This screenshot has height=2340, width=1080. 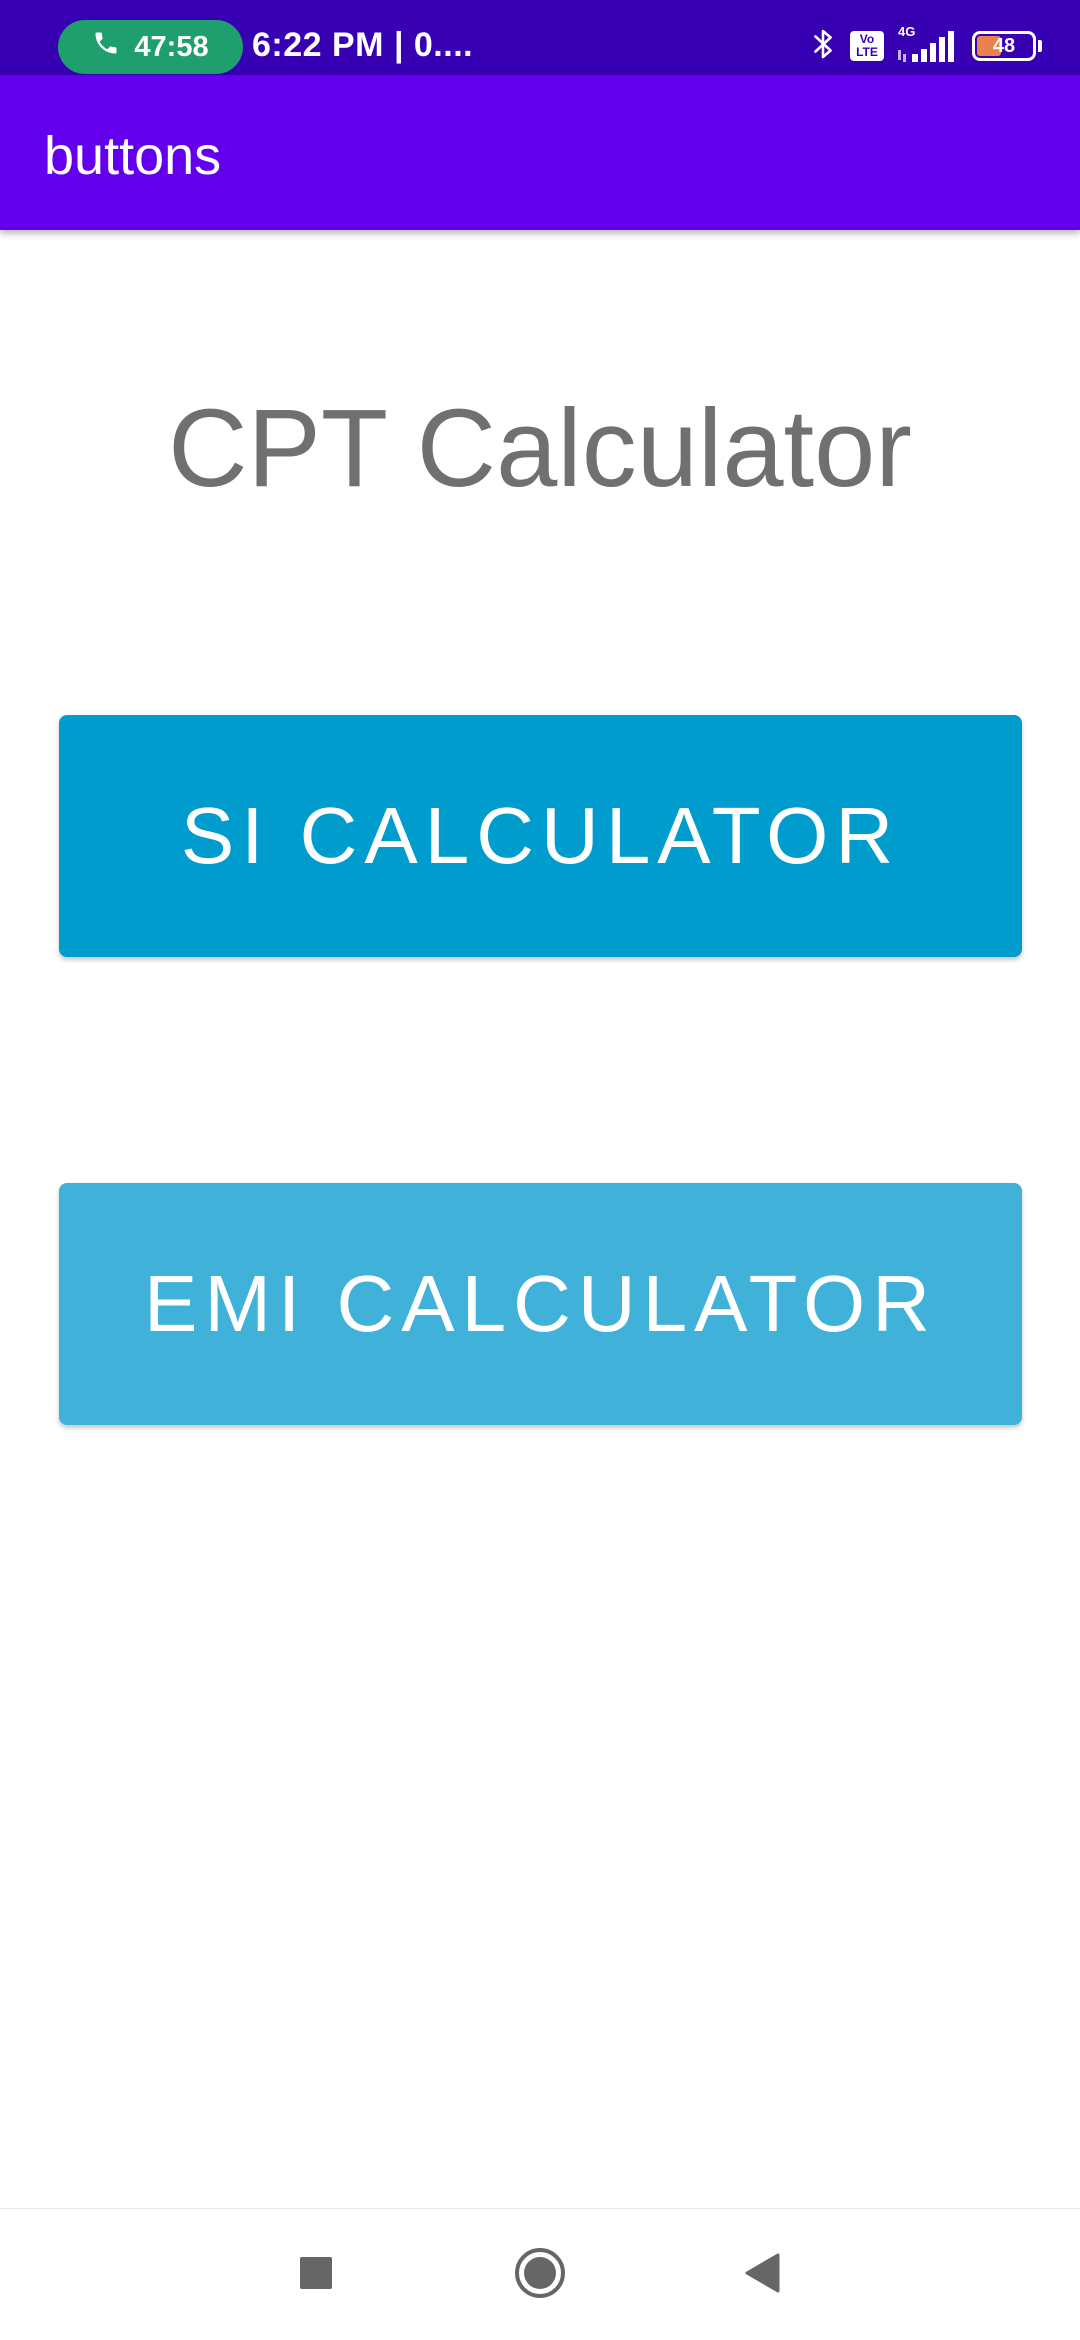 What do you see at coordinates (106, 47) in the screenshot?
I see `phone-icon` at bounding box center [106, 47].